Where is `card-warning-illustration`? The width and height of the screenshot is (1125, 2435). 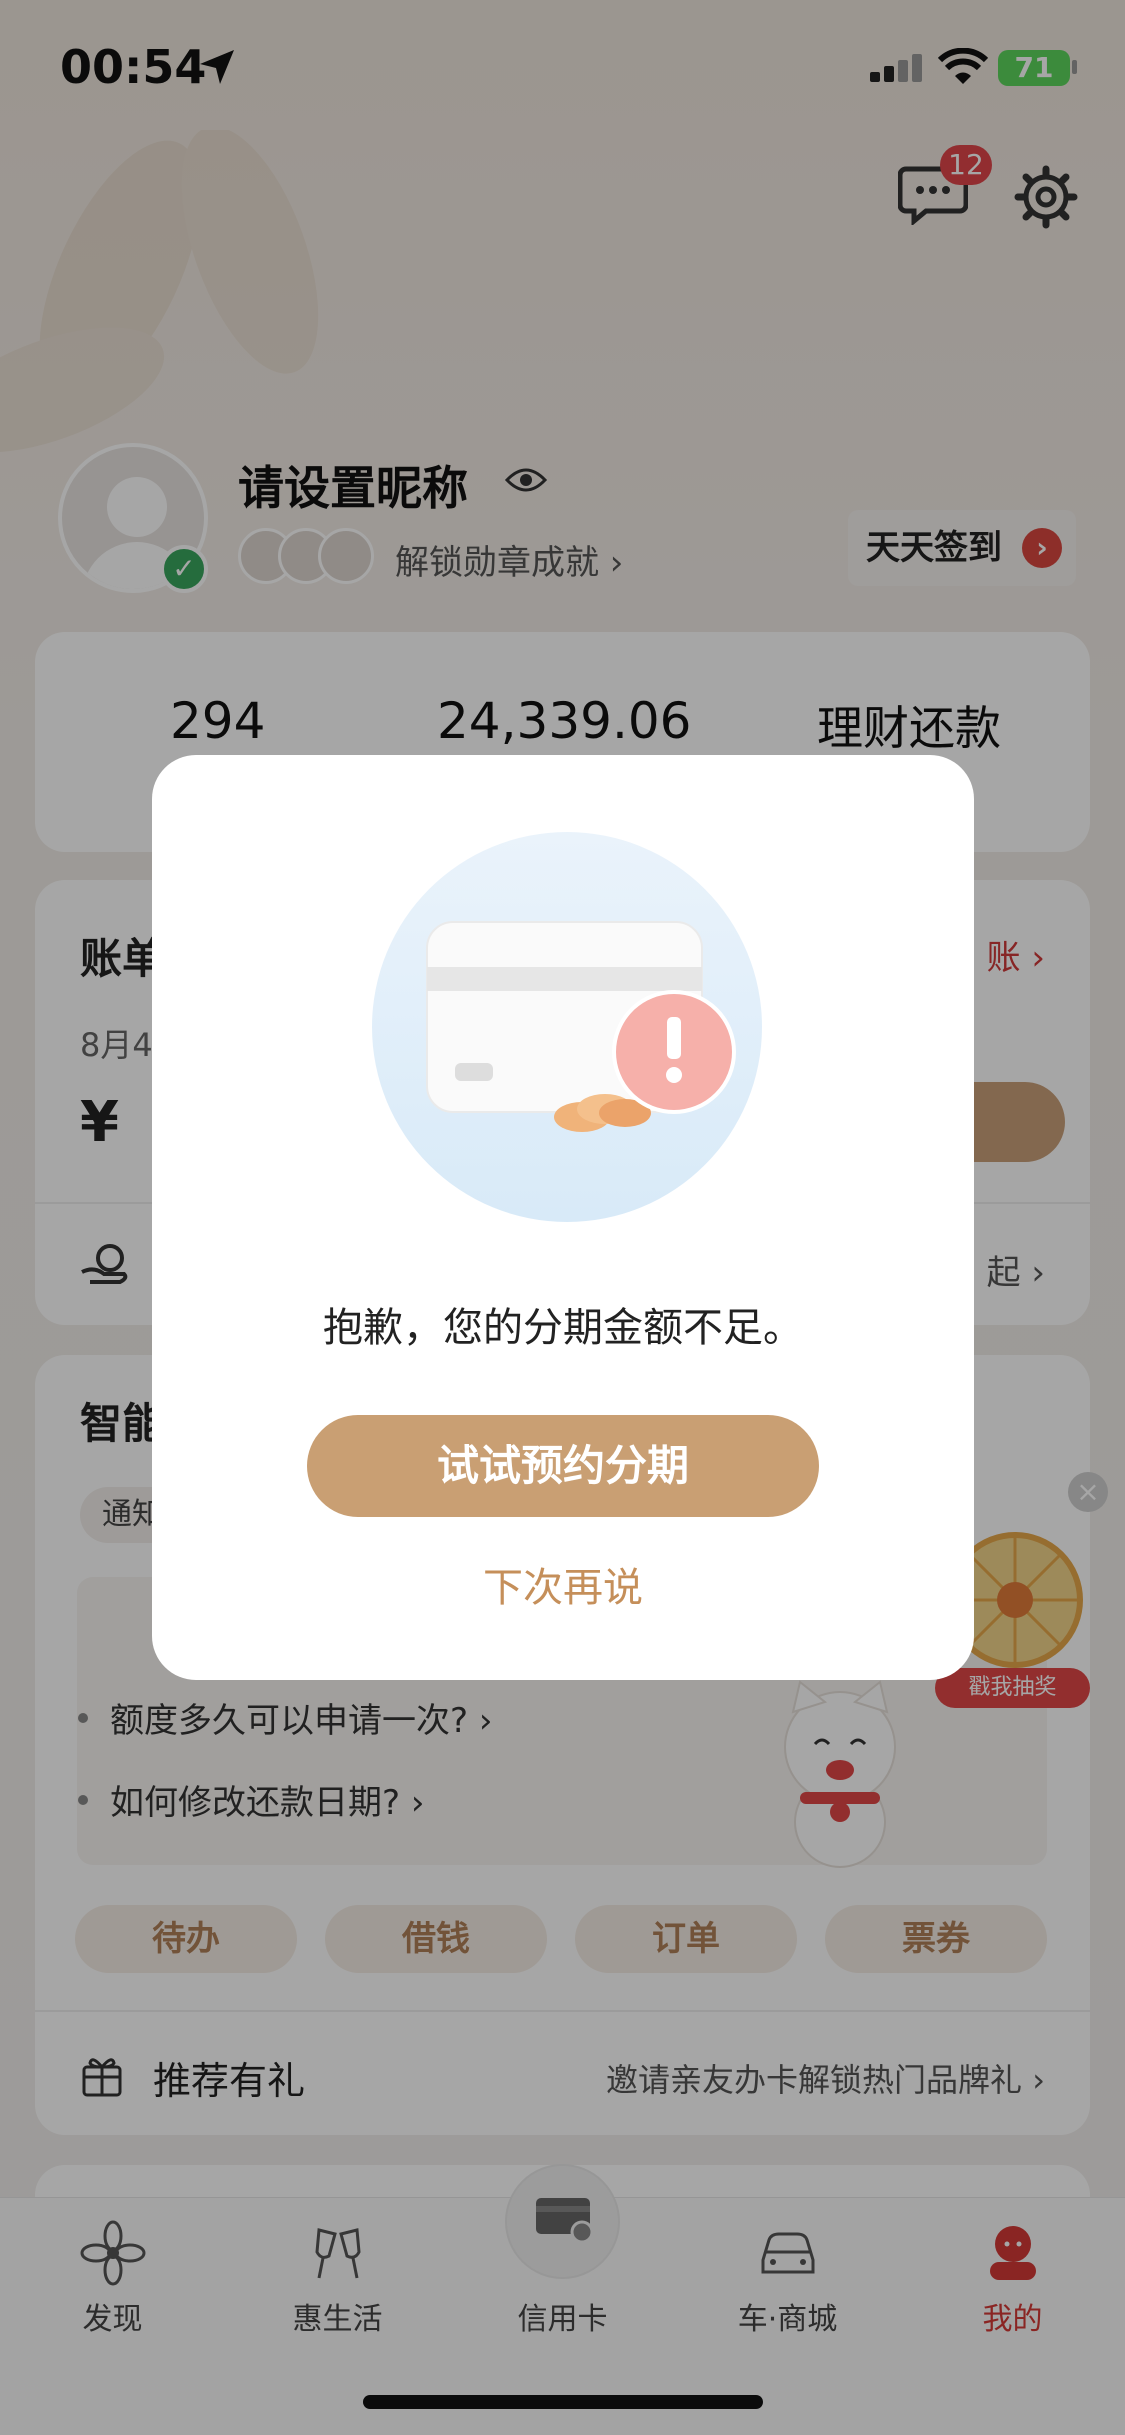 card-warning-illustration is located at coordinates (567, 1027).